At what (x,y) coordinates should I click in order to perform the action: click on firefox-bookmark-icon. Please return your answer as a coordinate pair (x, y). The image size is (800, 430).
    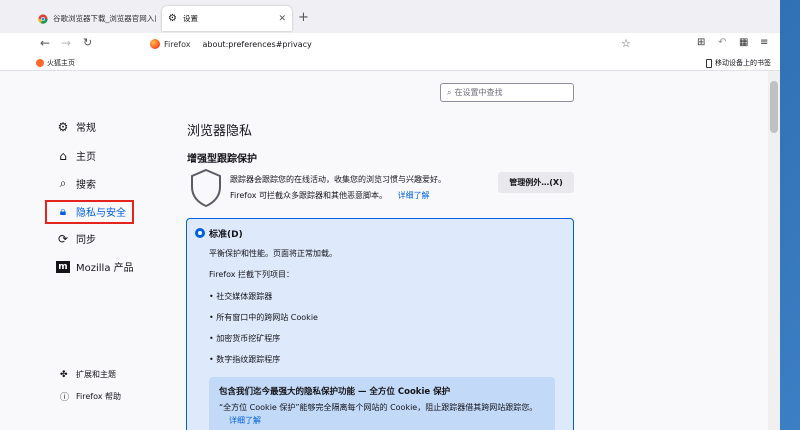
    Looking at the image, I should click on (40, 63).